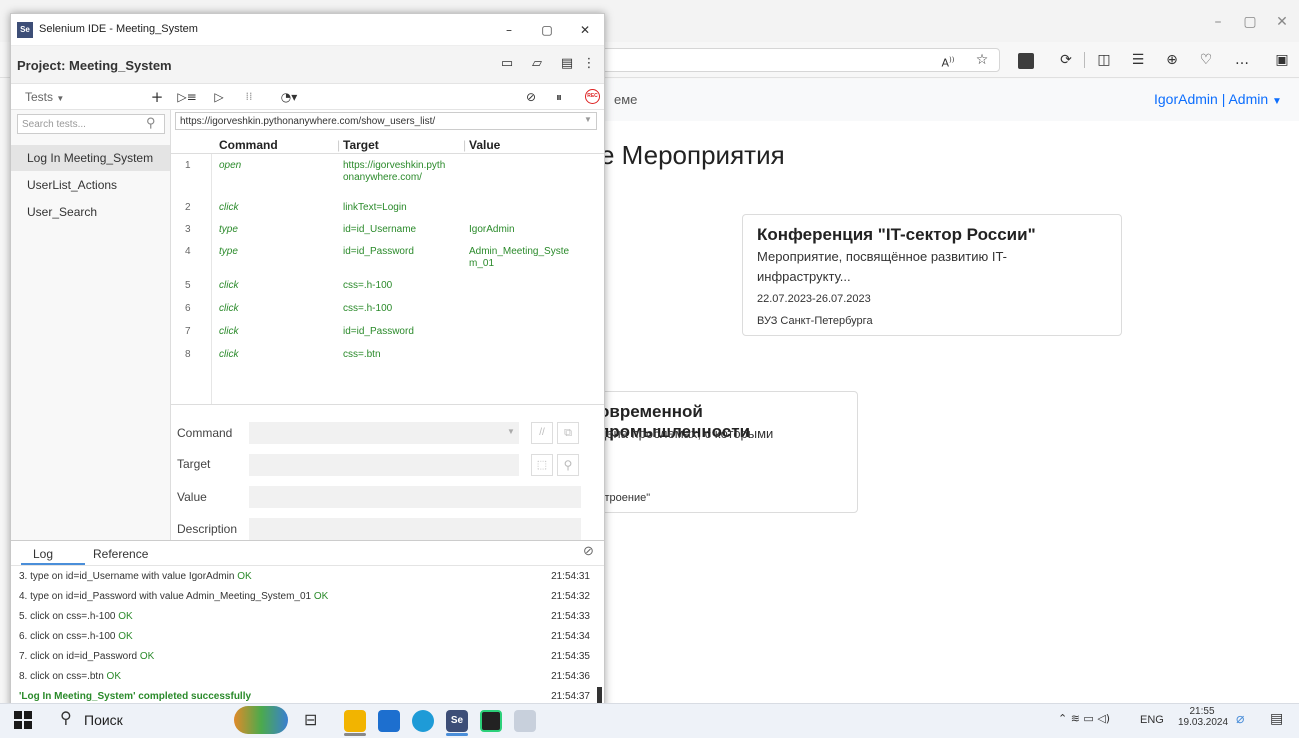  Describe the element at coordinates (567, 64) in the screenshot. I see `save-project-icon: ▤` at that location.